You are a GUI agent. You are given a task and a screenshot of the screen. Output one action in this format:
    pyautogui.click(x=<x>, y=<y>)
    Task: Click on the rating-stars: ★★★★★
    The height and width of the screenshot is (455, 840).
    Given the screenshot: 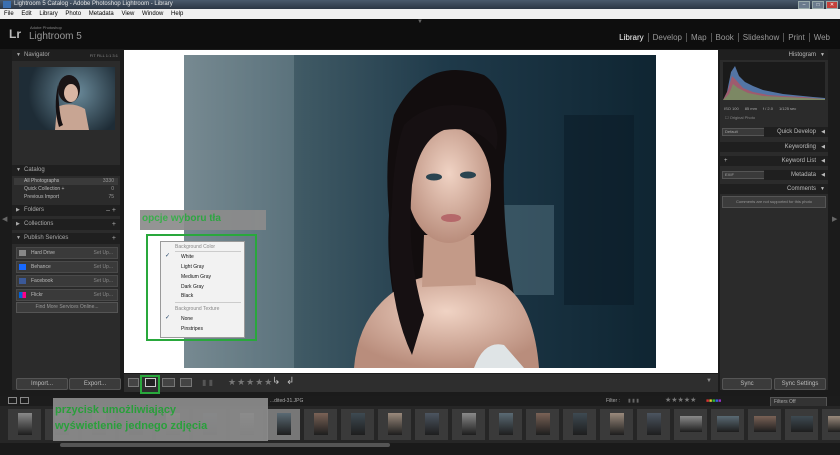 What is the action you would take?
    pyautogui.click(x=250, y=382)
    